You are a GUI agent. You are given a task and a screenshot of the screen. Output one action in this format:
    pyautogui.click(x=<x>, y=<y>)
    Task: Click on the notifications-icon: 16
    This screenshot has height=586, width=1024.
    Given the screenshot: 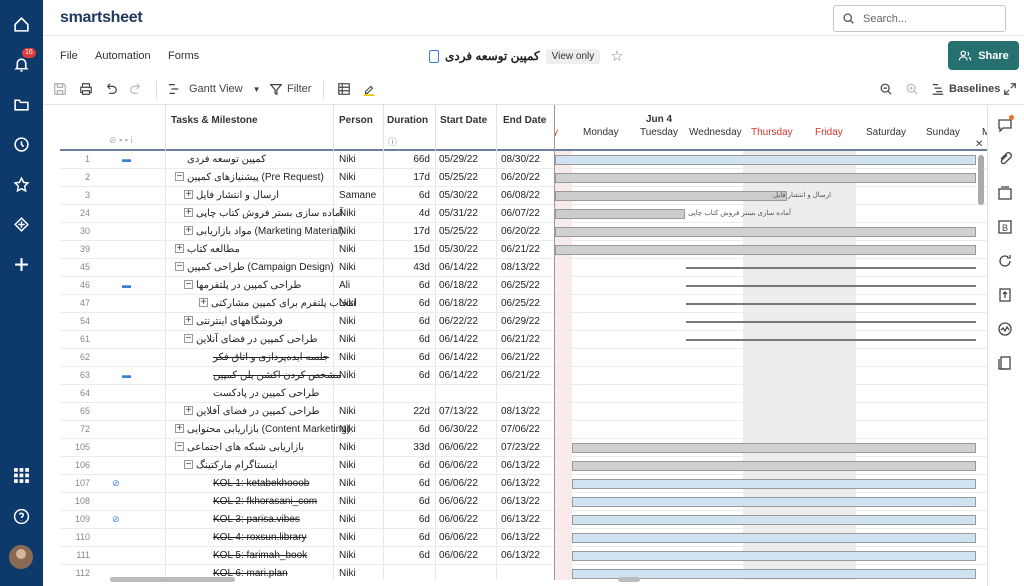 What is the action you would take?
    pyautogui.click(x=21, y=63)
    